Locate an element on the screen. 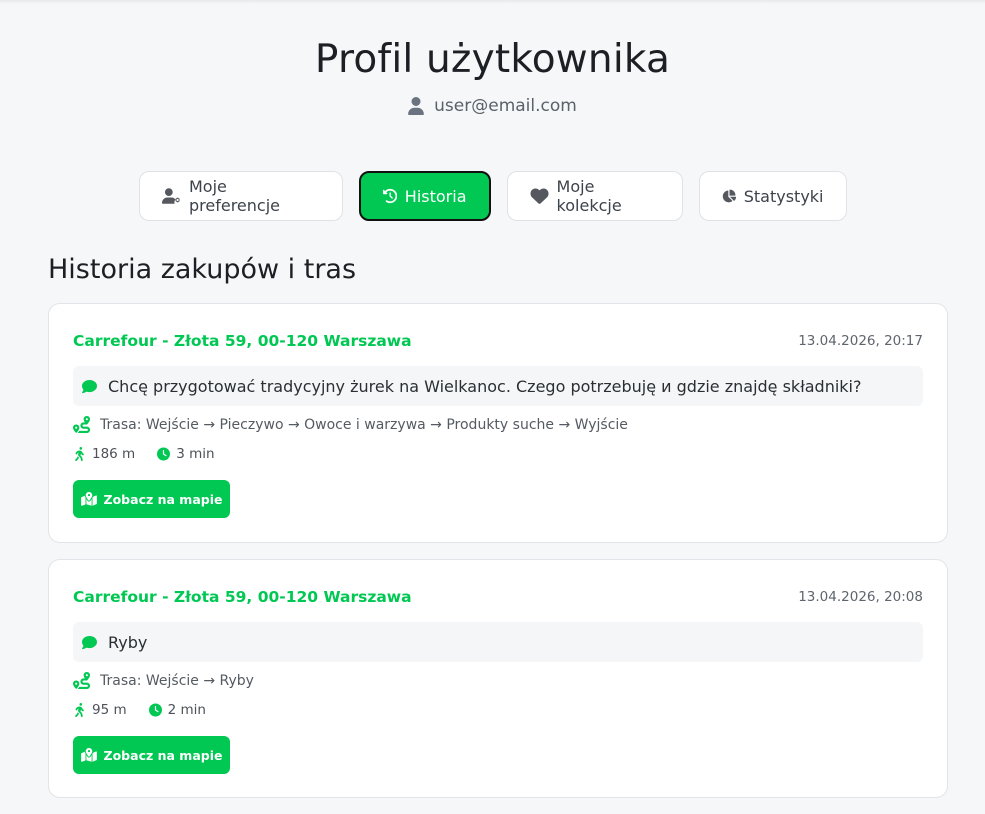 The image size is (985, 814). history-date: 13.04.2026, 20:17 is located at coordinates (860, 341).